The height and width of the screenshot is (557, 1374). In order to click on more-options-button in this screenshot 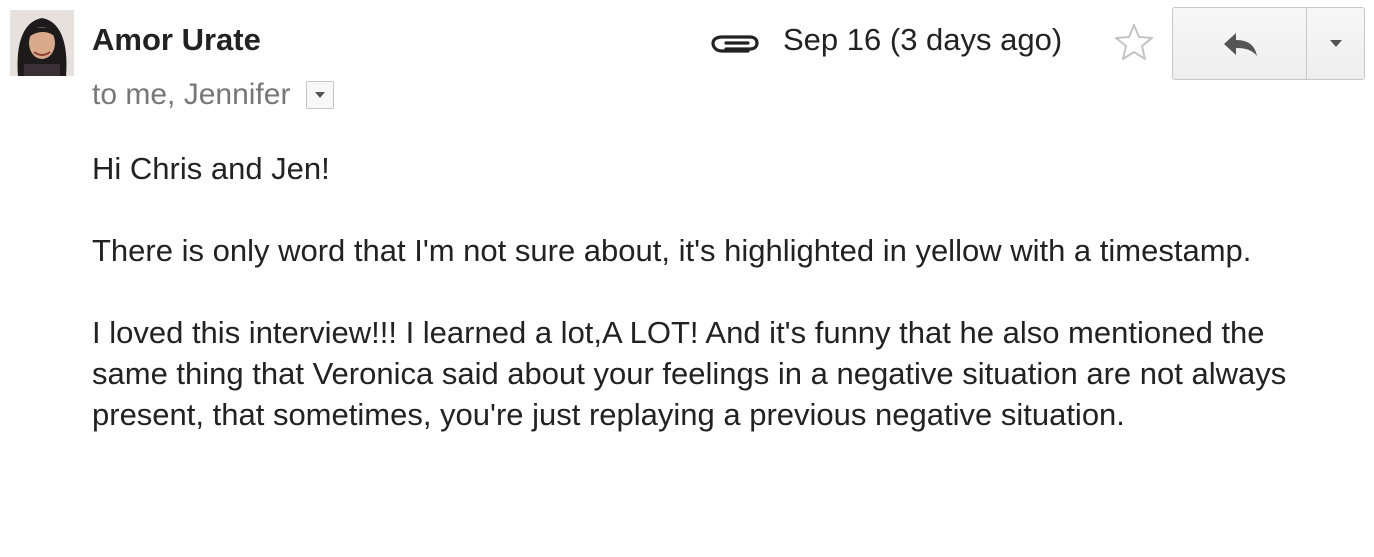, I will do `click(1335, 43)`.